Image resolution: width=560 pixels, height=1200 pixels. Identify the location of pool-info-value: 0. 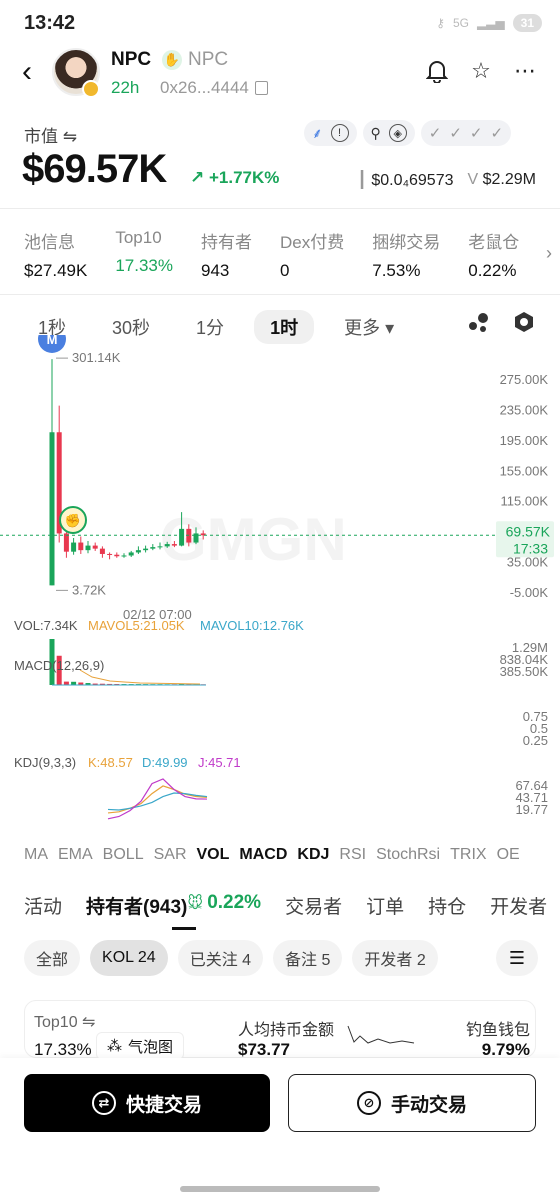
(285, 270).